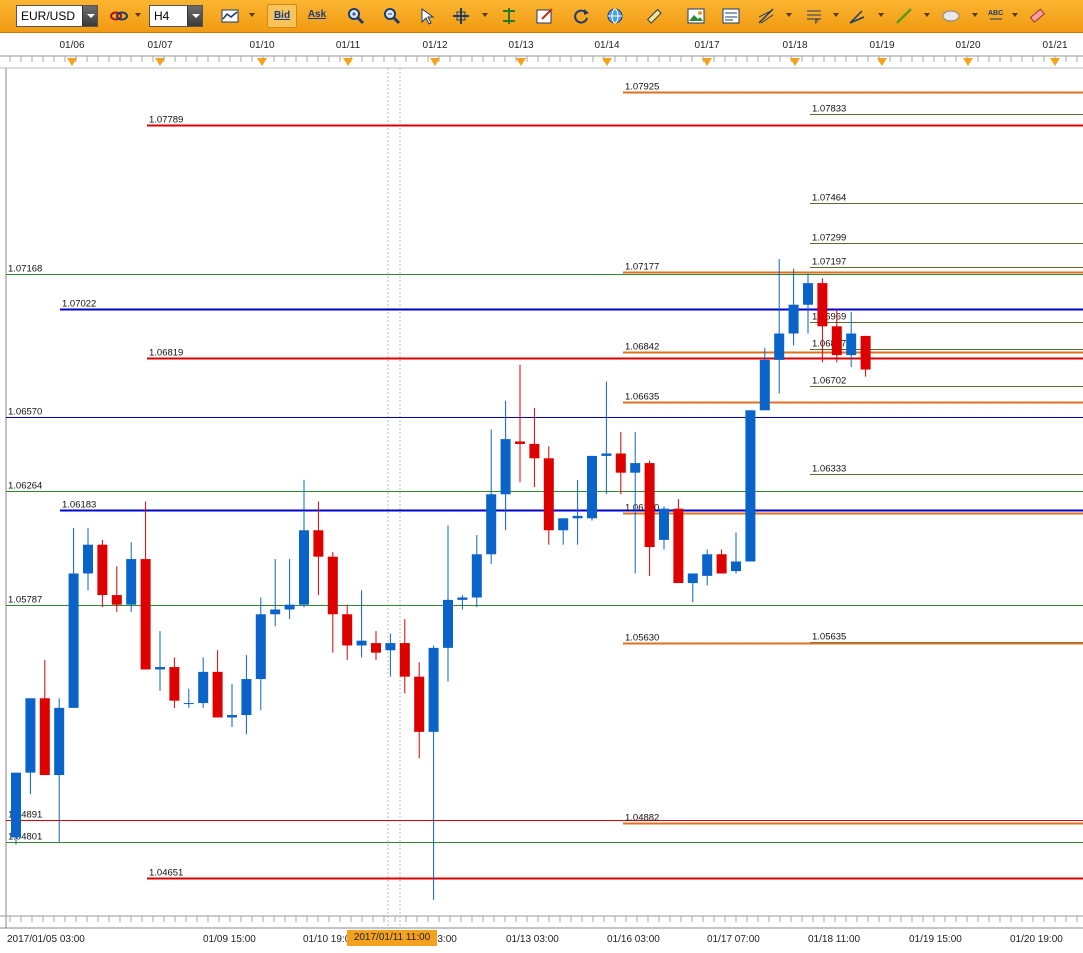 The image size is (1083, 953). What do you see at coordinates (79, 304) in the screenshot?
I see `price-level-label: 1.07022` at bounding box center [79, 304].